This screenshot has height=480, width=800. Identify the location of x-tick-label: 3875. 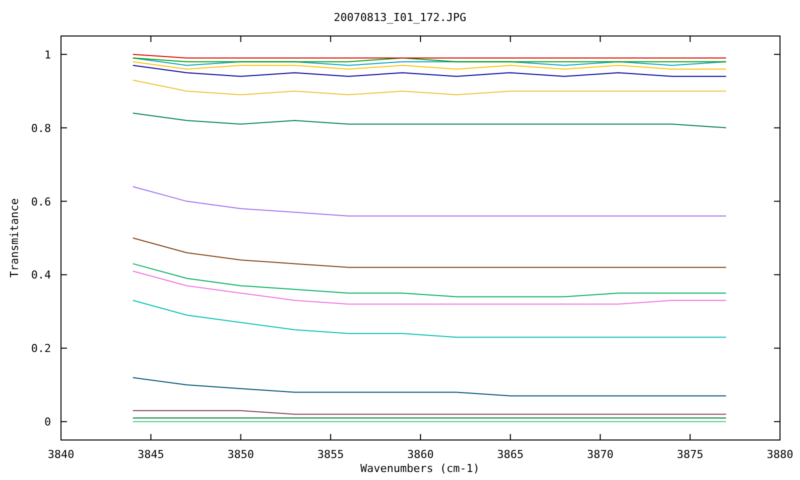
(690, 454).